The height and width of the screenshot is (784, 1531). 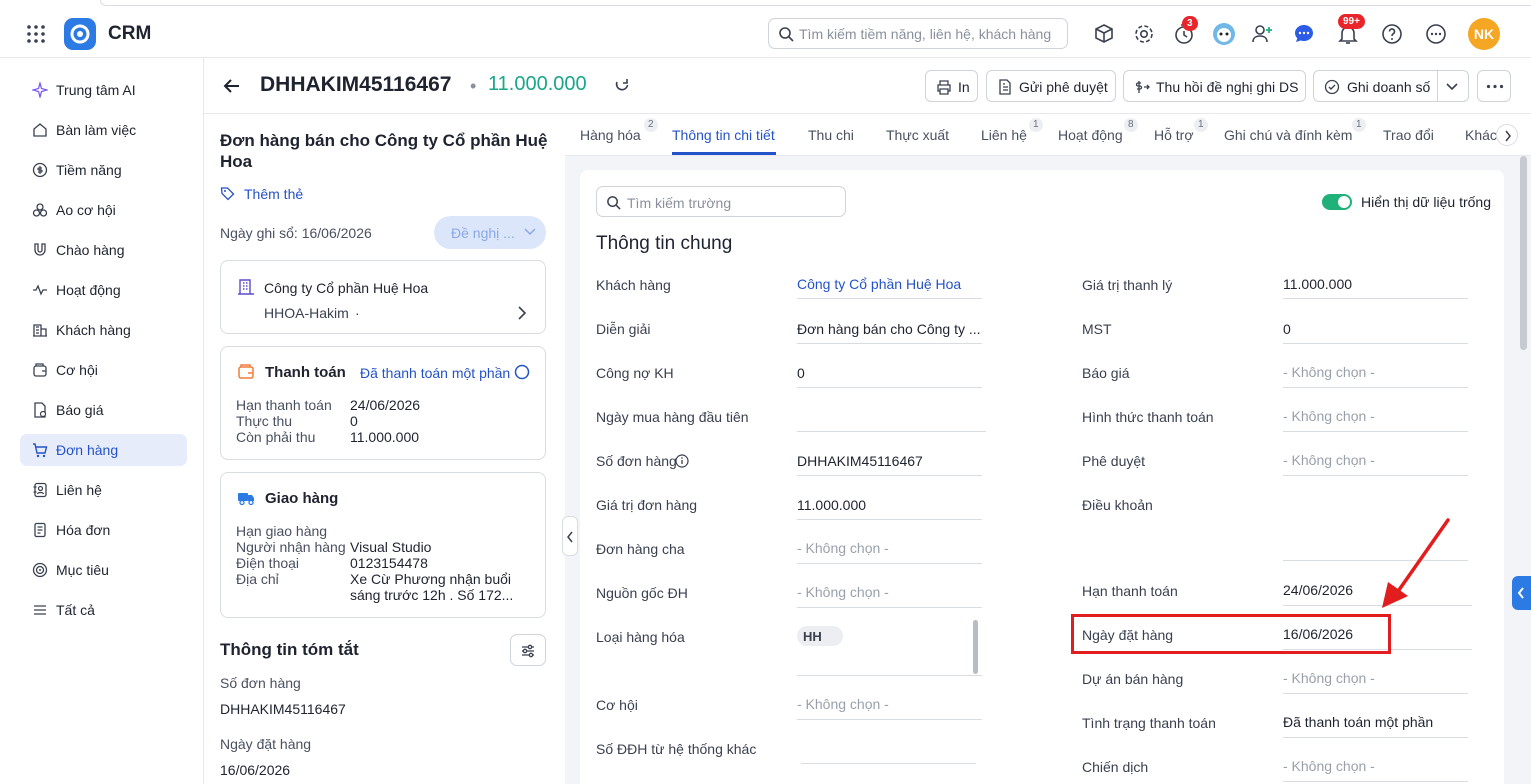 I want to click on pool-icon, so click(x=40, y=210).